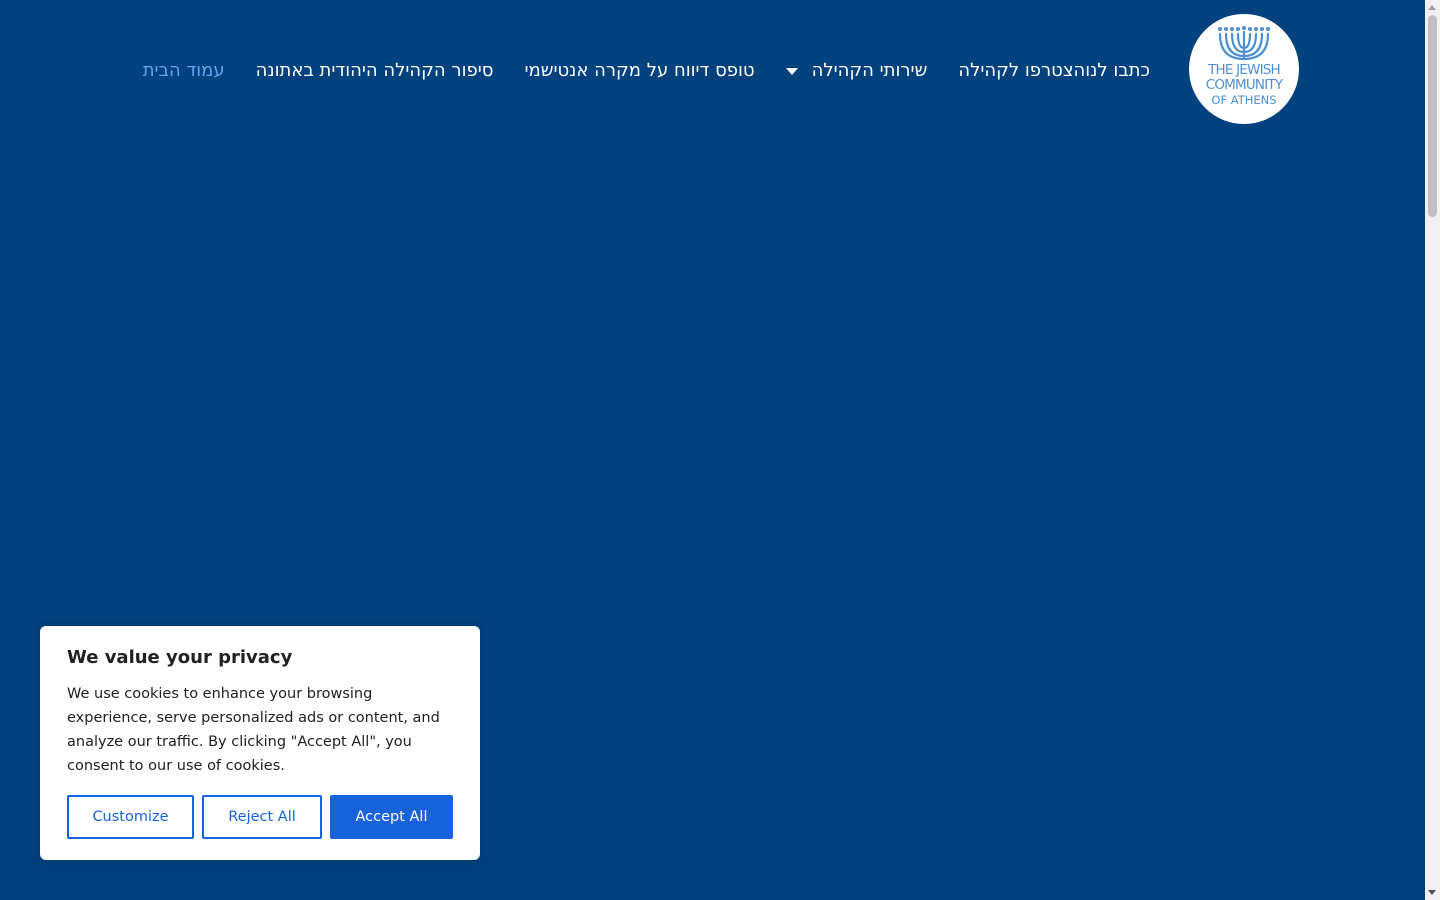 This screenshot has height=900, width=1440. What do you see at coordinates (130, 817) in the screenshot?
I see `customize-button: Customize` at bounding box center [130, 817].